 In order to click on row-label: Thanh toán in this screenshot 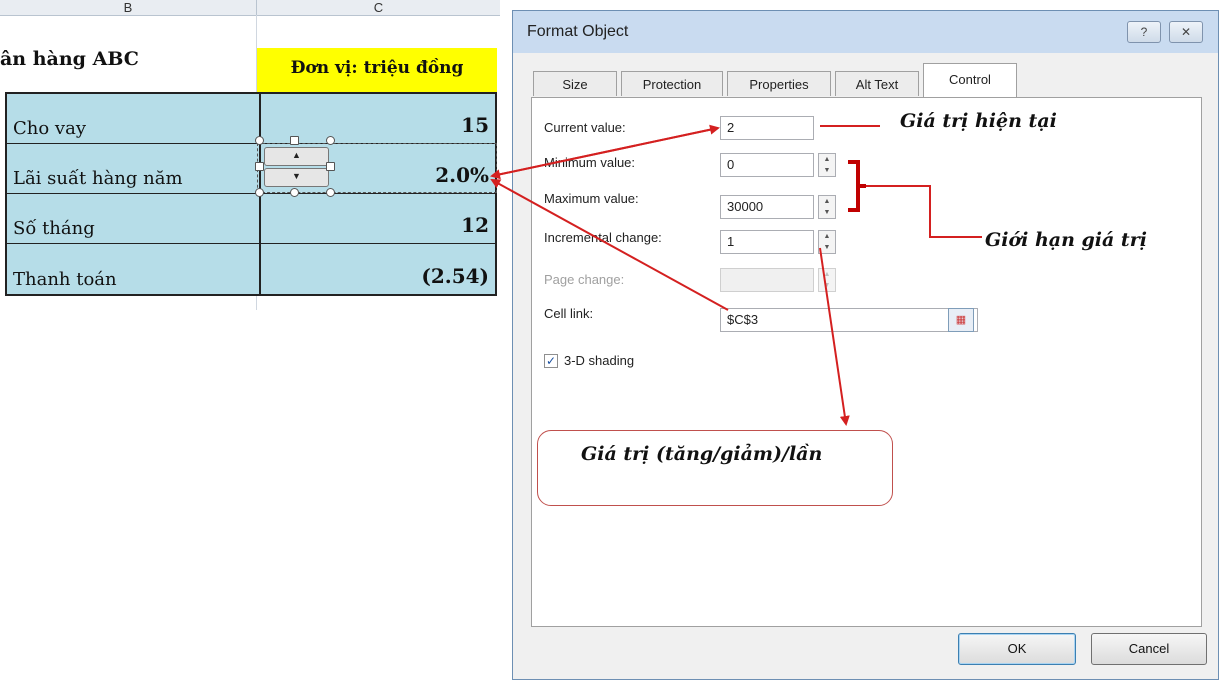, I will do `click(65, 279)`.